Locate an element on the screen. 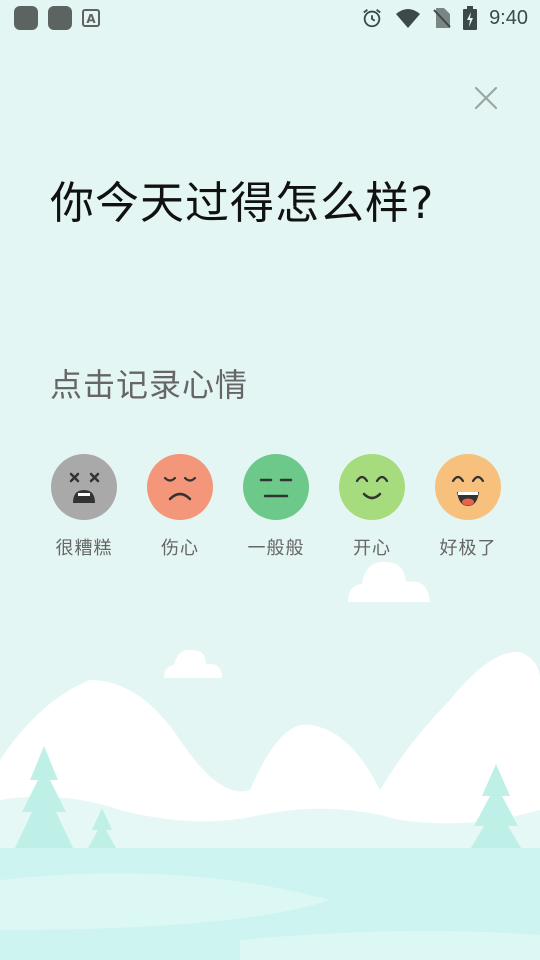 This screenshot has width=540, height=960. no-sim-icon is located at coordinates (442, 18).